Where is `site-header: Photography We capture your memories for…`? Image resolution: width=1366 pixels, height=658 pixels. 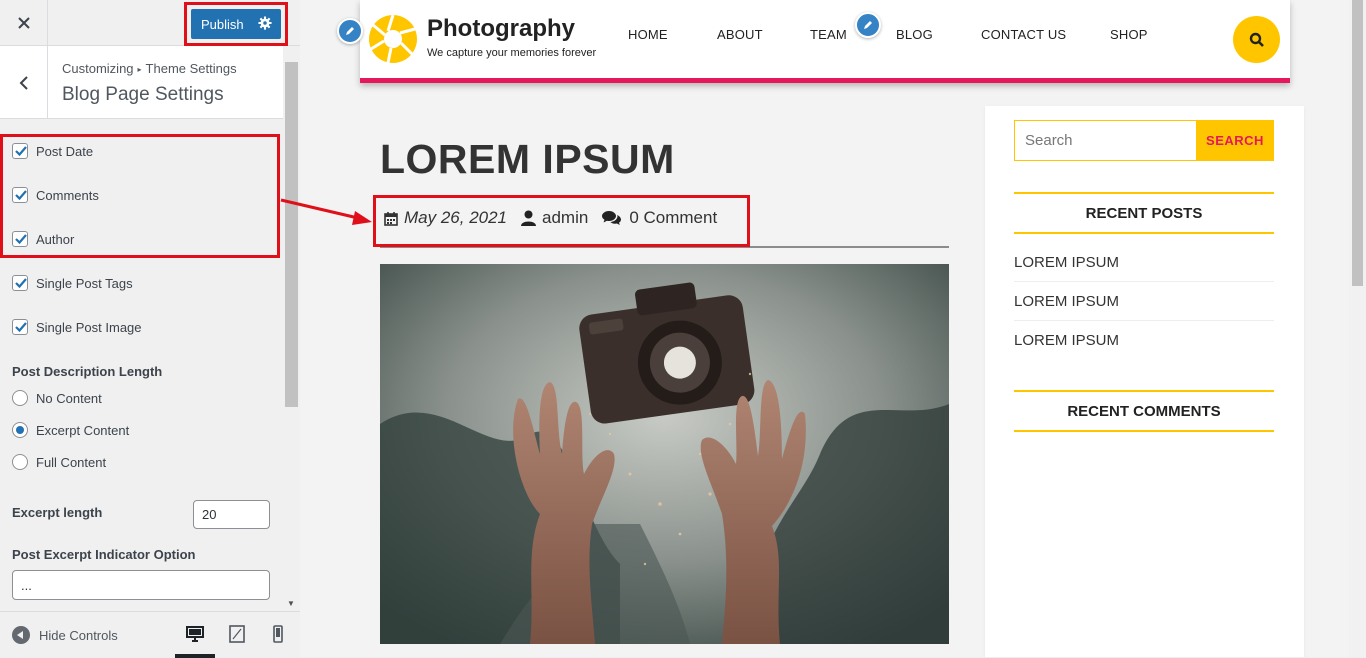 site-header: Photography We capture your memories for… is located at coordinates (825, 41).